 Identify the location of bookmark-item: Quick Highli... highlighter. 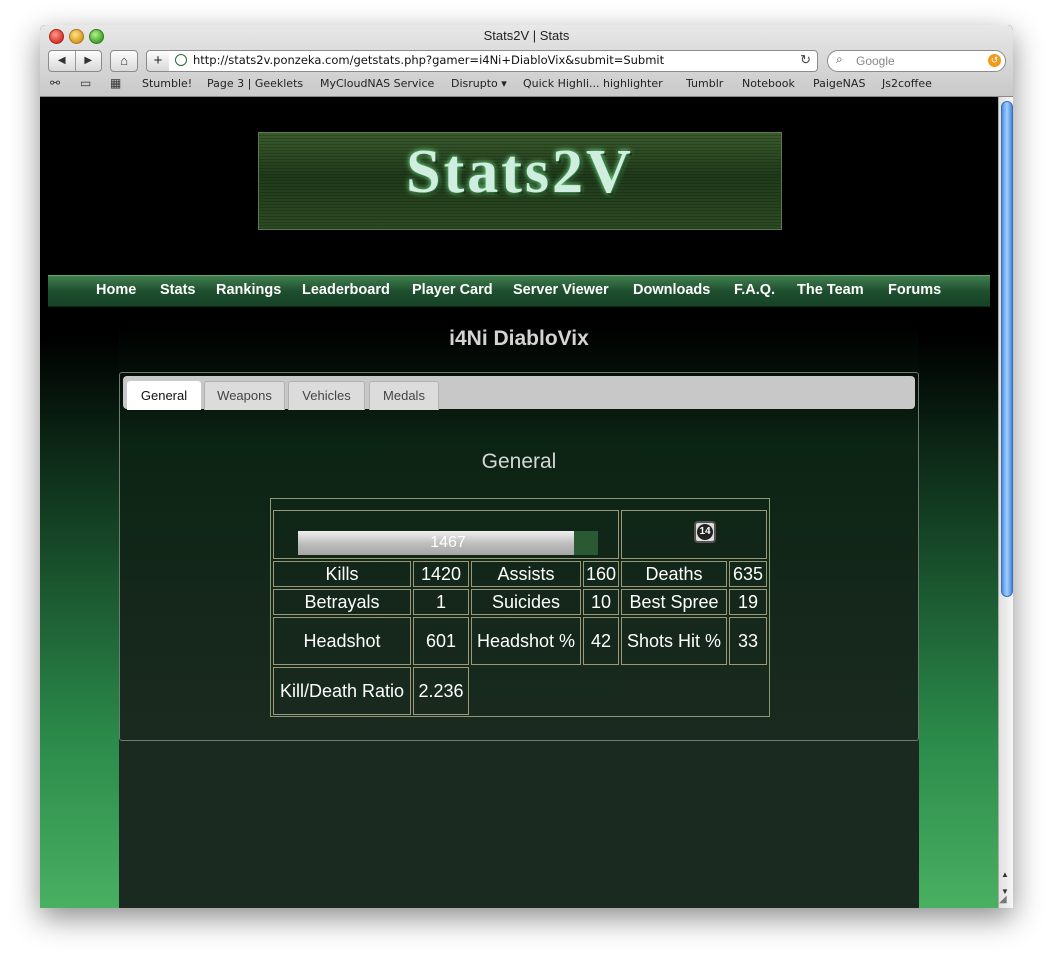
(593, 83).